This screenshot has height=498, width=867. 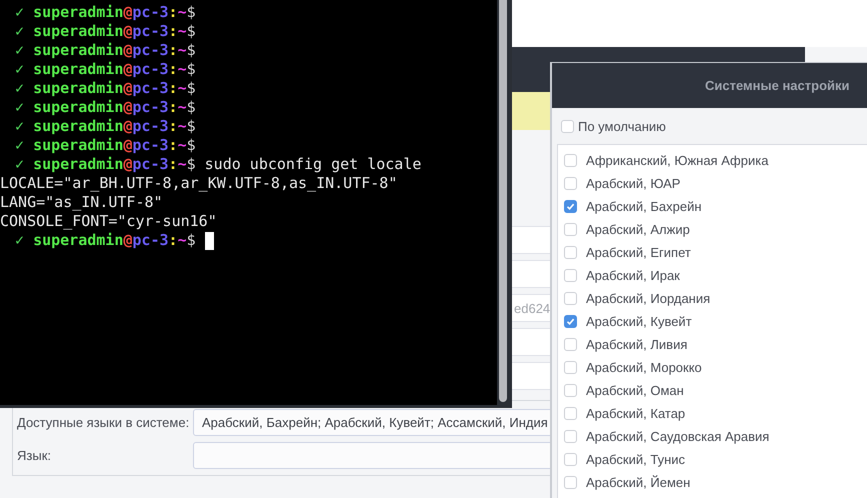 What do you see at coordinates (199, 183) in the screenshot?
I see `output-line: LOCALE="ar_BH.UTF-8,ar_KW.UTF-8,as_IN.UTF-8"` at bounding box center [199, 183].